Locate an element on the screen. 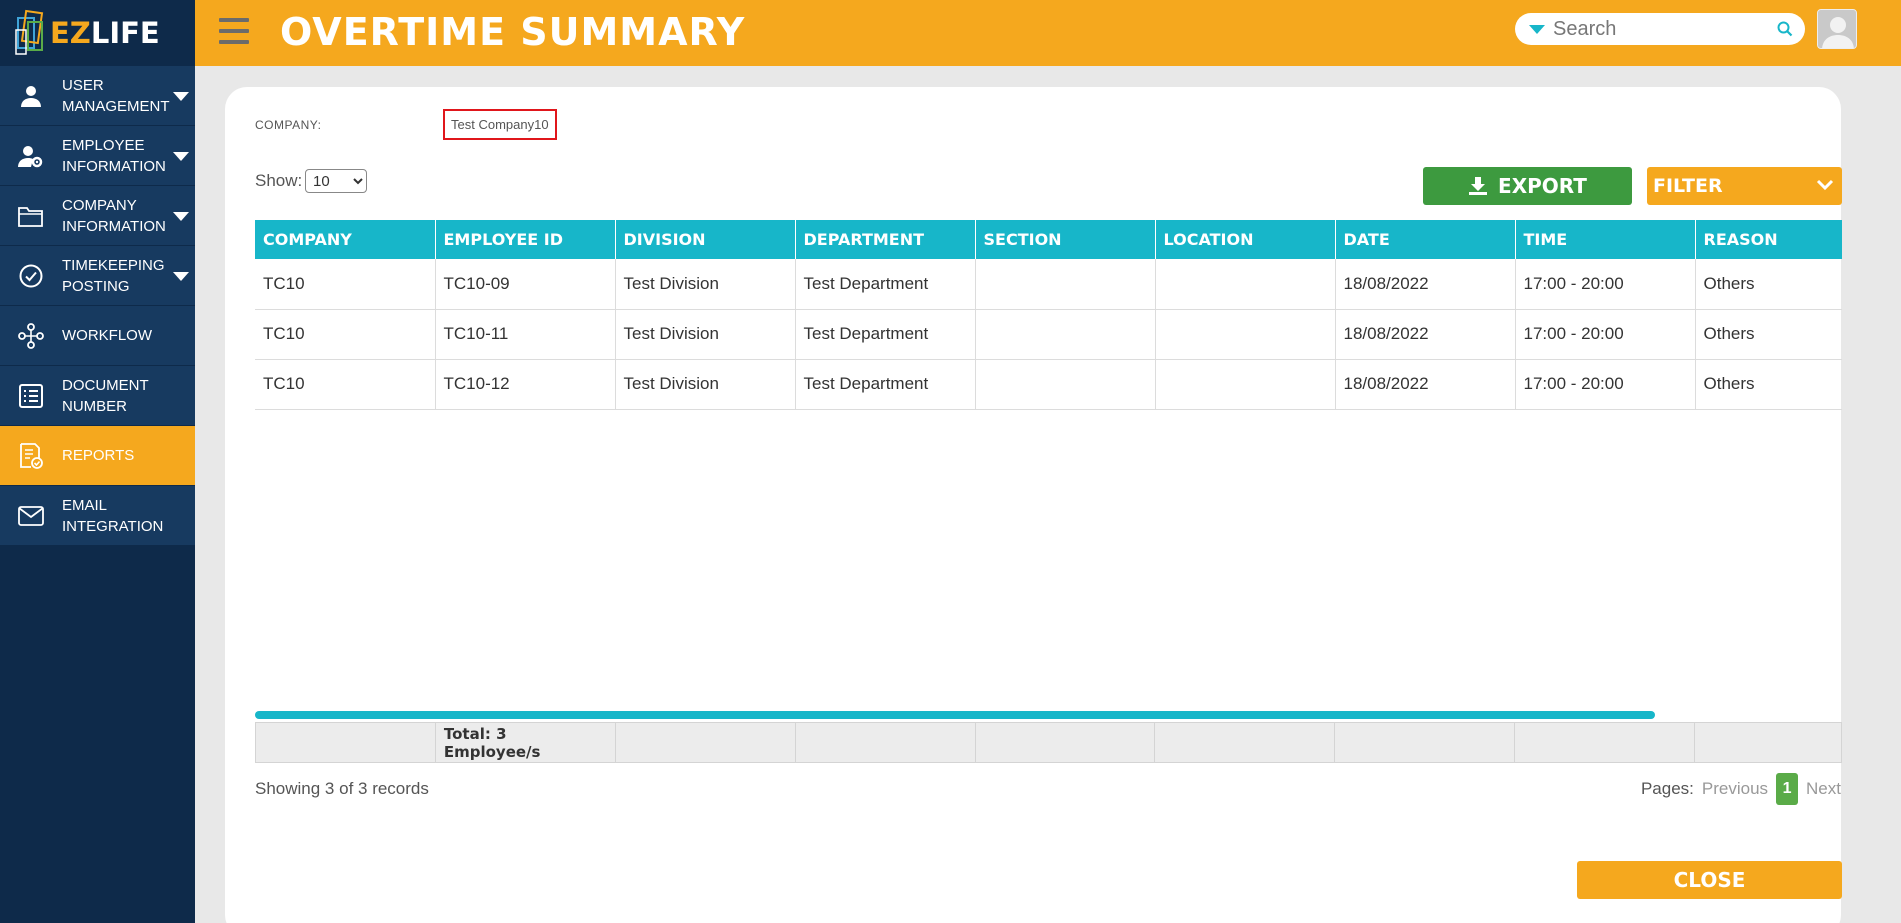 The height and width of the screenshot is (923, 1901). search-input is located at coordinates (1663, 29).